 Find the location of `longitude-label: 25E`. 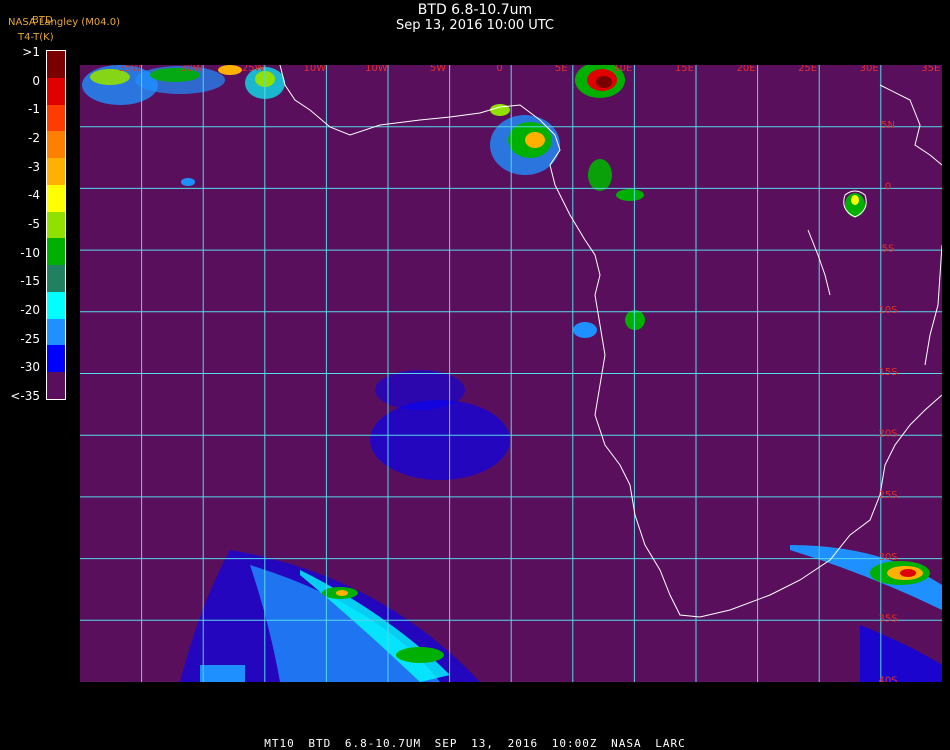

longitude-label: 25E is located at coordinates (807, 69).